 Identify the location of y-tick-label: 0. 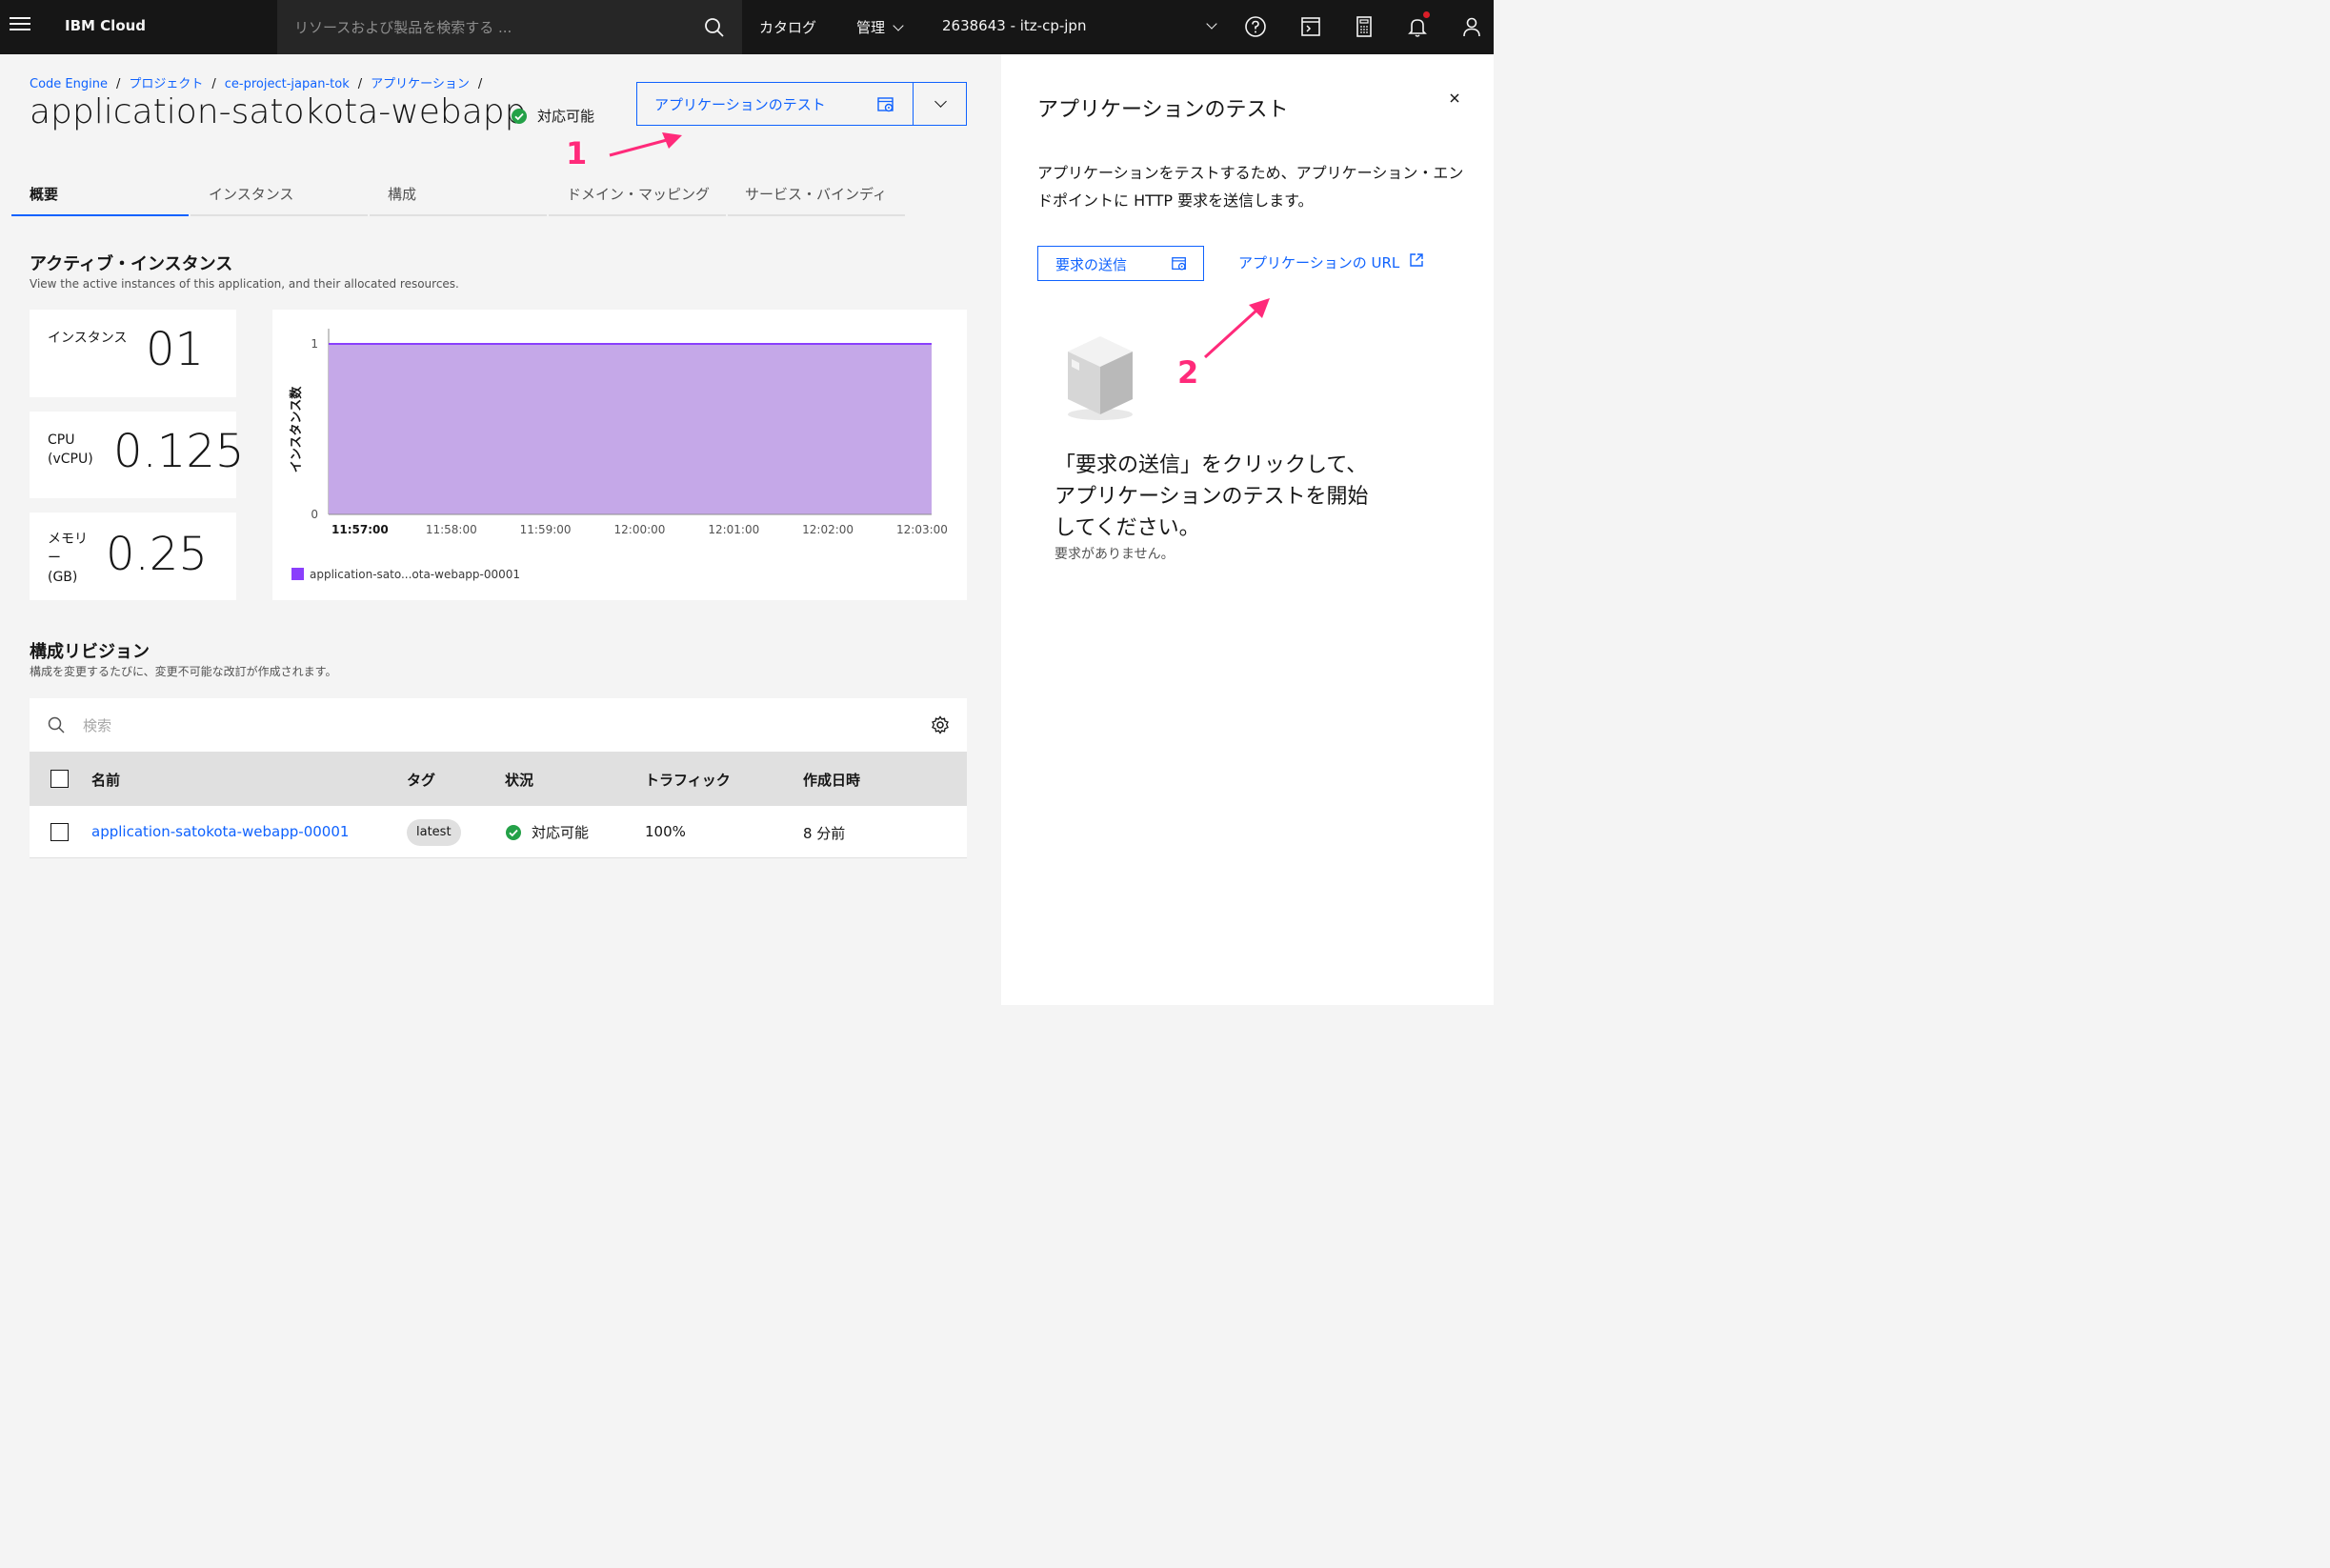
(314, 514).